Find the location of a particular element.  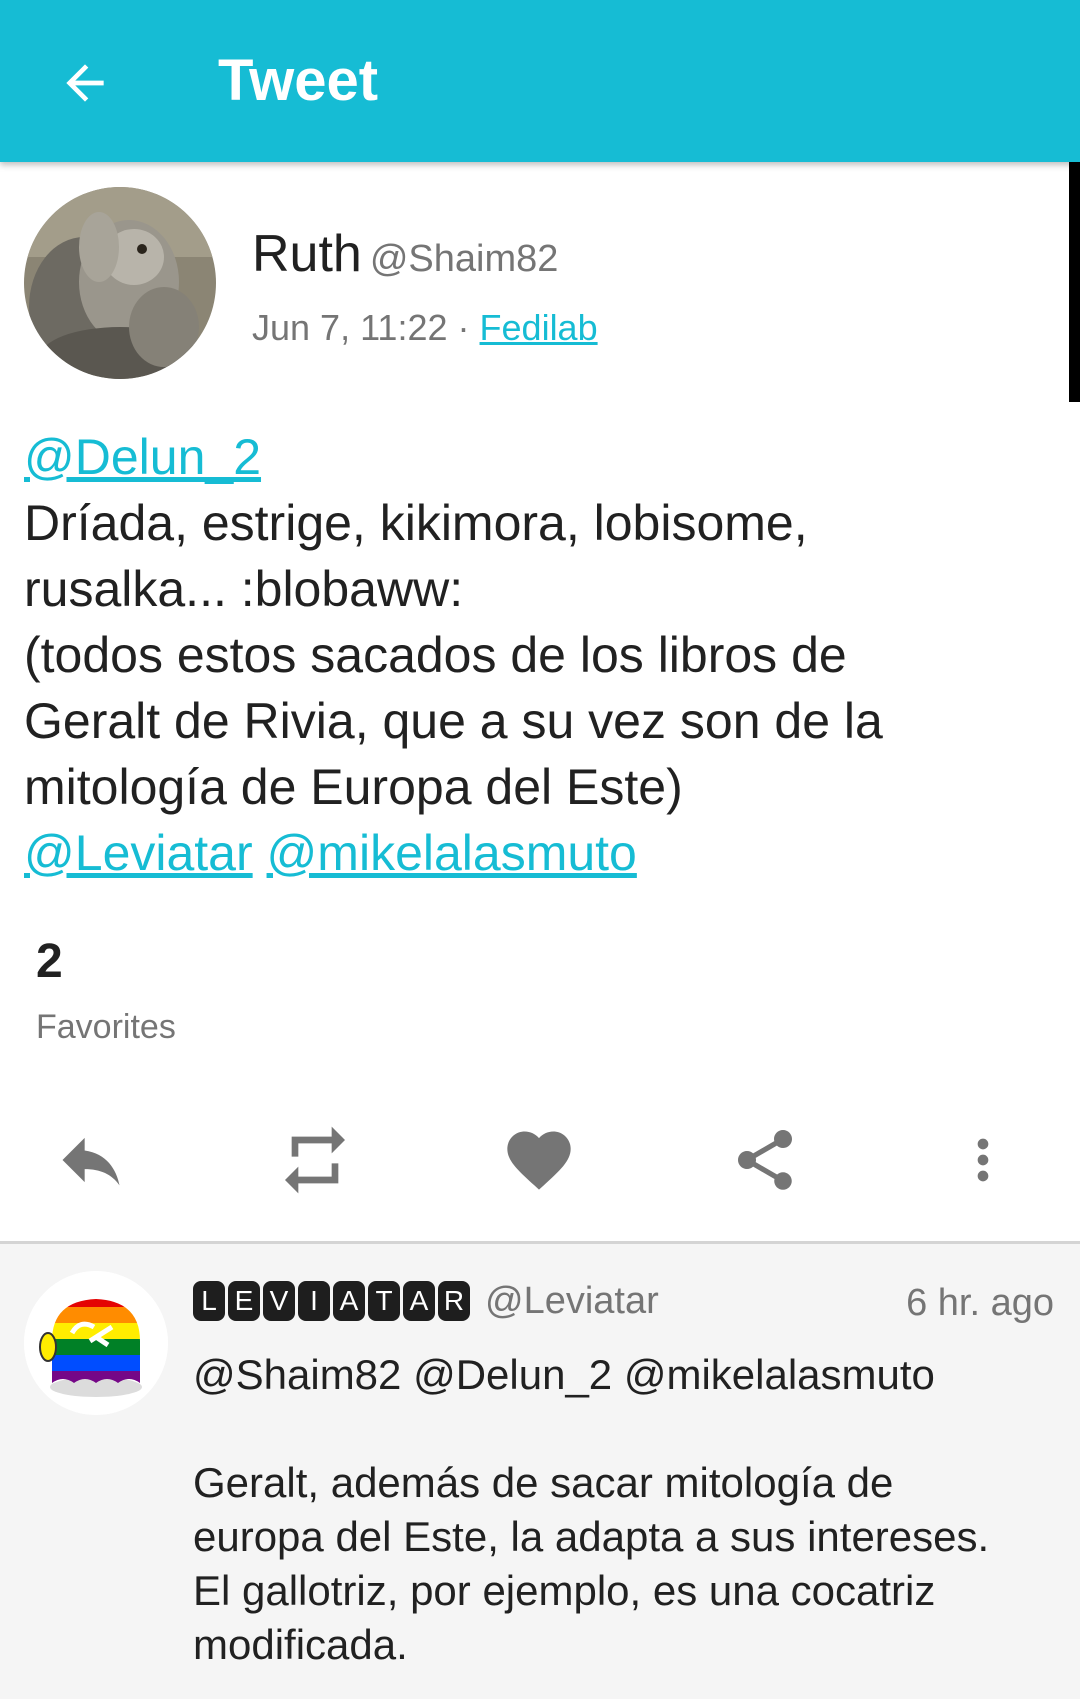

reply-mentions: @Shaim82 @Delun_2 @mikelalasmuto is located at coordinates (564, 1374).